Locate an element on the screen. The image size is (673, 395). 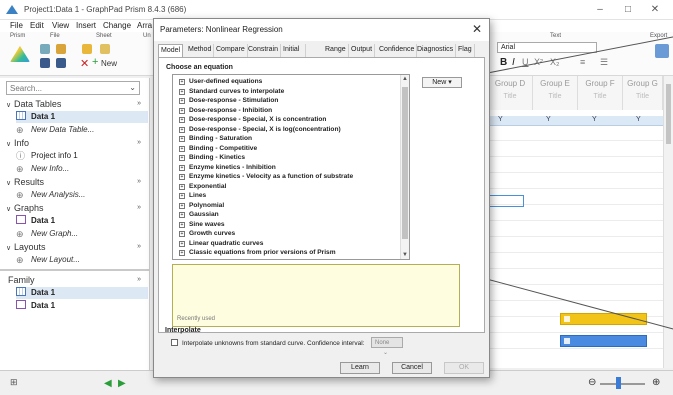
align-icon: ≡ is located at coordinates (582, 62).